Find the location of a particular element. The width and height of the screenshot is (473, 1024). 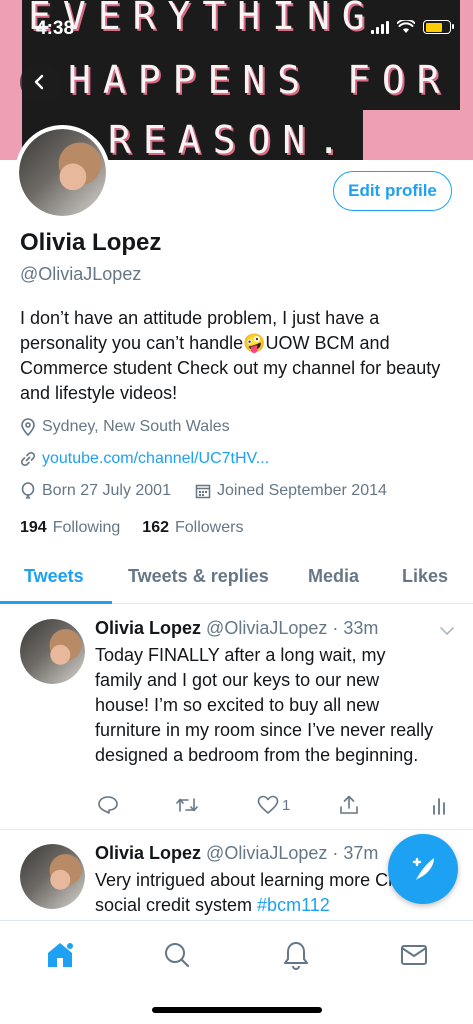

tab-media: Media is located at coordinates (333, 576).